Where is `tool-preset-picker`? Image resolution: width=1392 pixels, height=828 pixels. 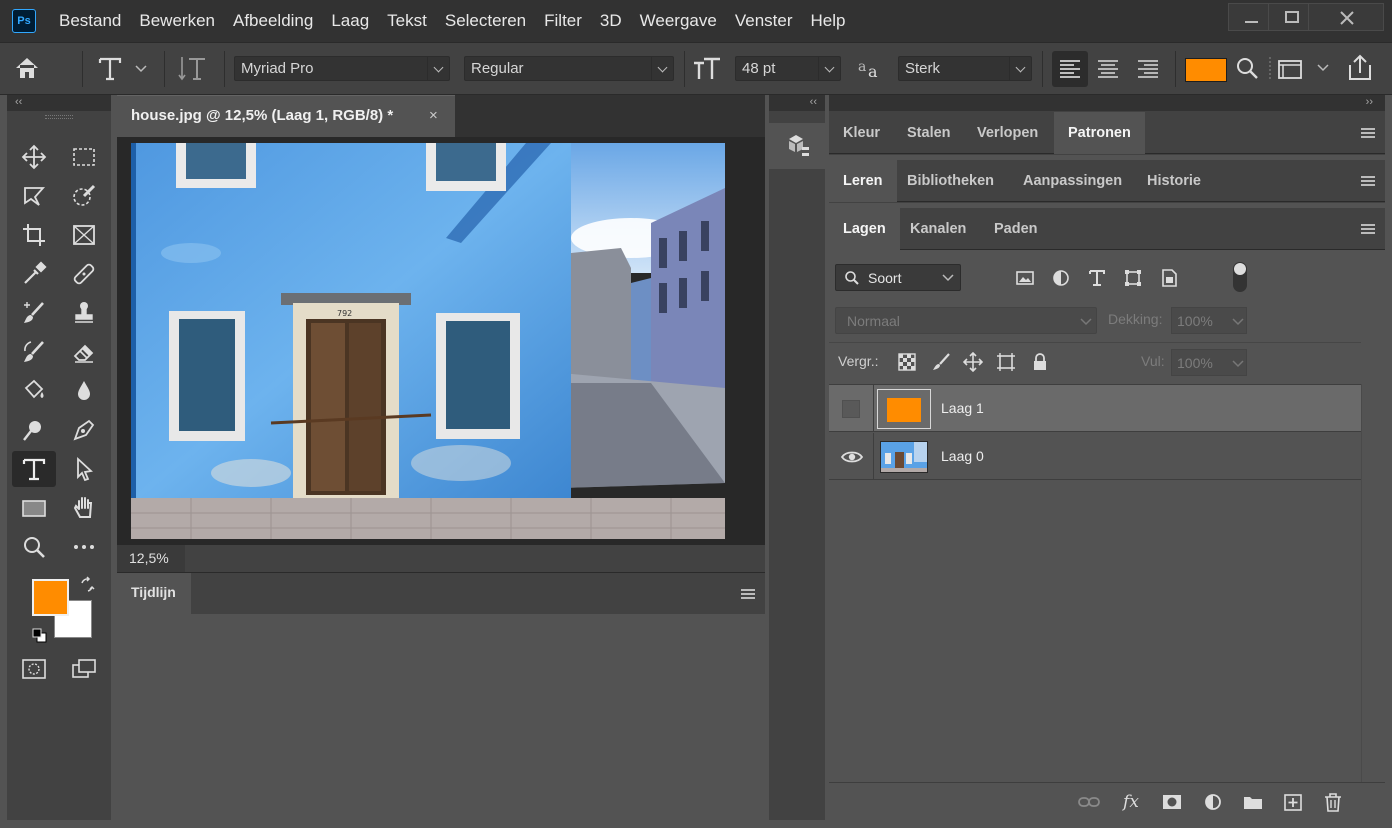 tool-preset-picker is located at coordinates (125, 68).